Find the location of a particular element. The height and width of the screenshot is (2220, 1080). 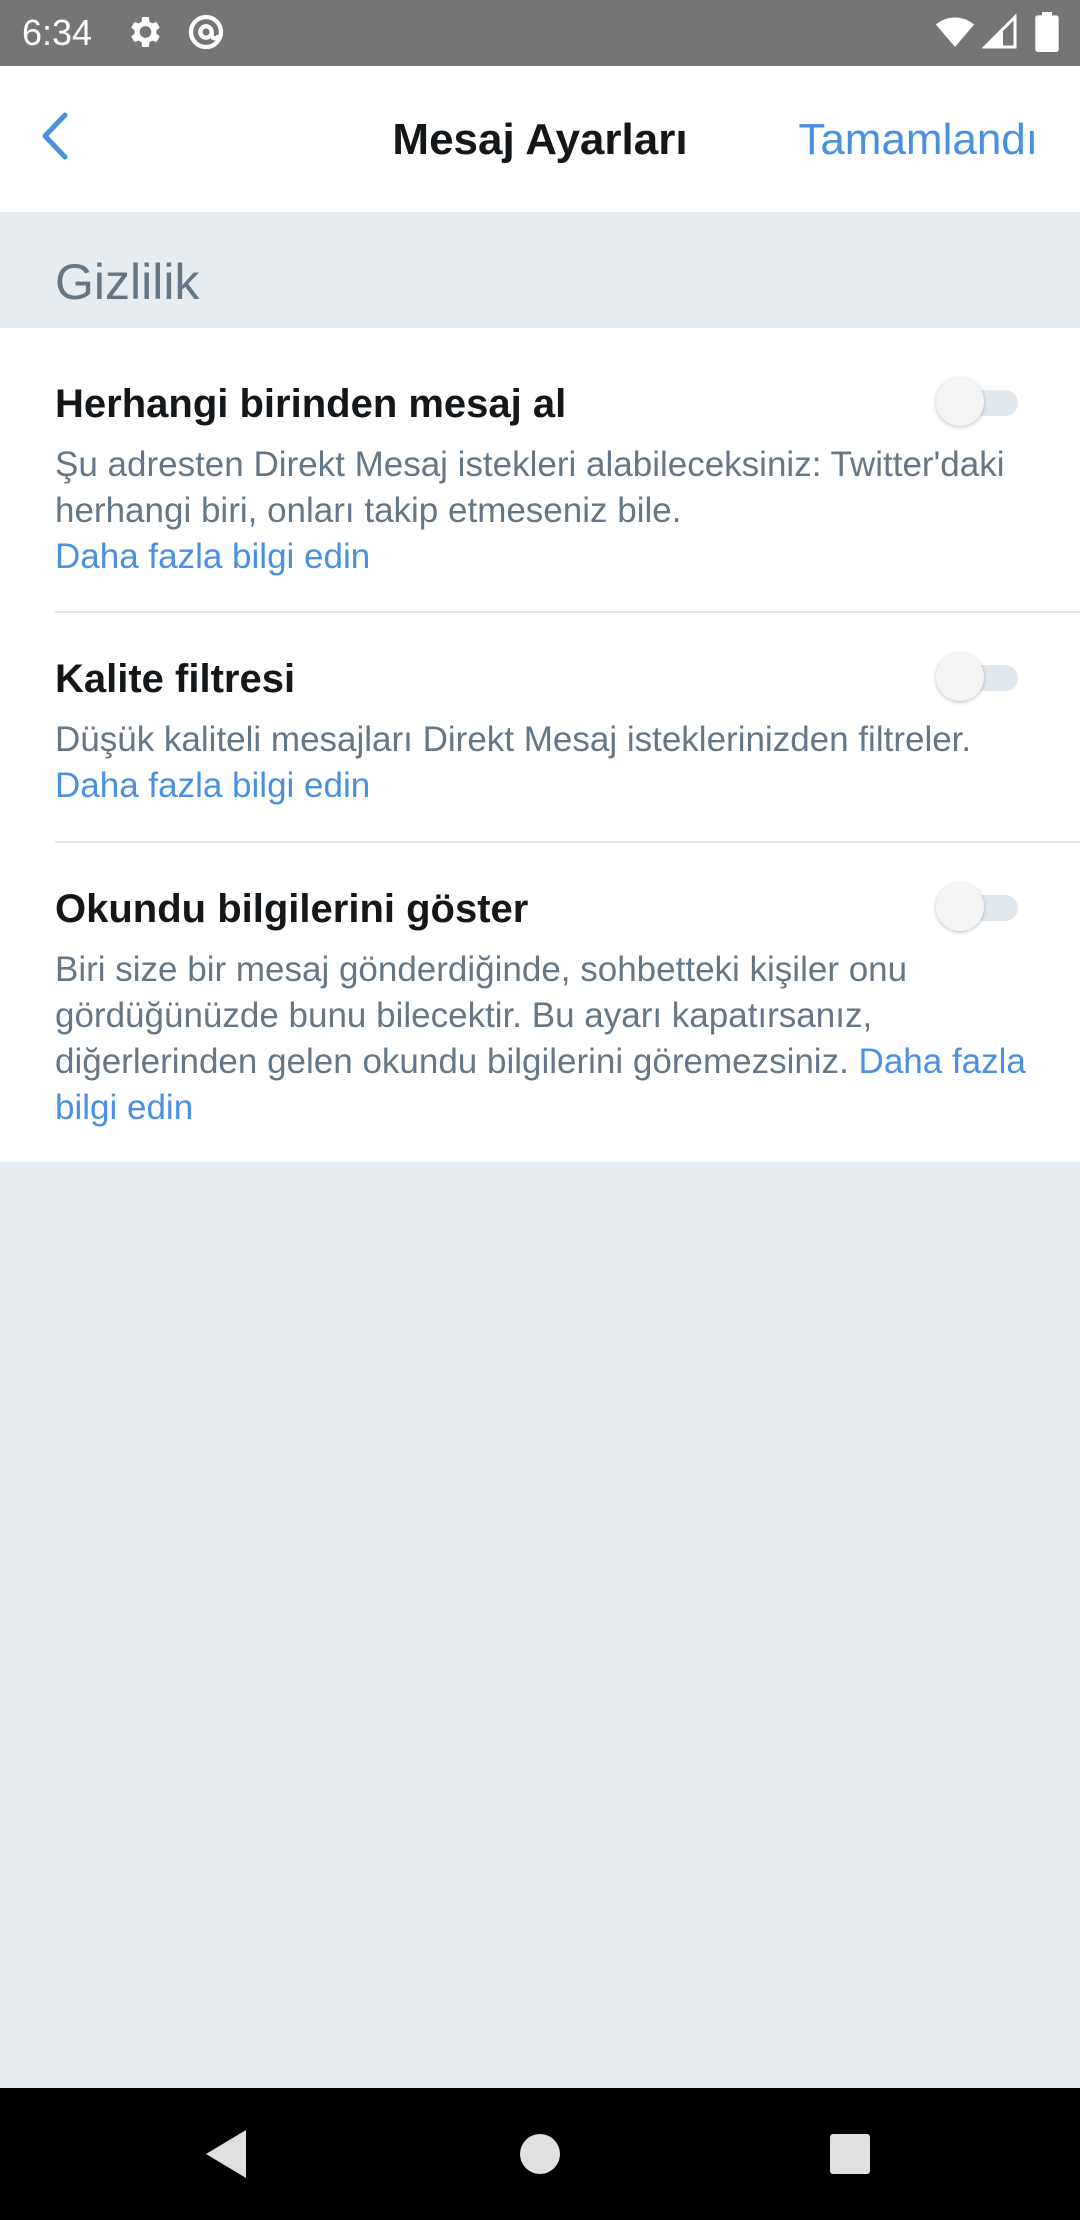

home-circle-icon is located at coordinates (540, 2154).